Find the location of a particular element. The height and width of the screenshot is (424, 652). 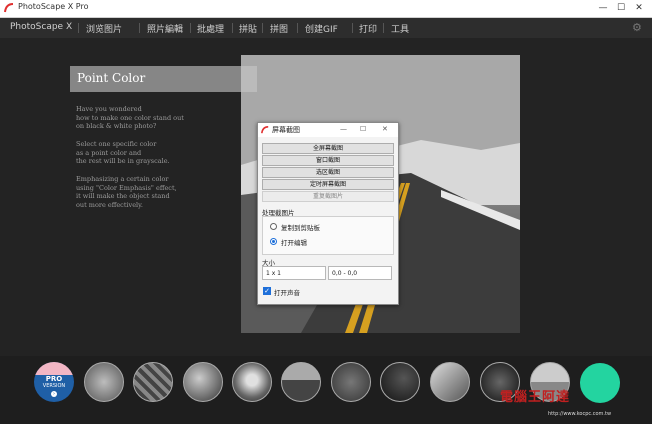

menu-editor: 照片編輯 is located at coordinates (165, 28).